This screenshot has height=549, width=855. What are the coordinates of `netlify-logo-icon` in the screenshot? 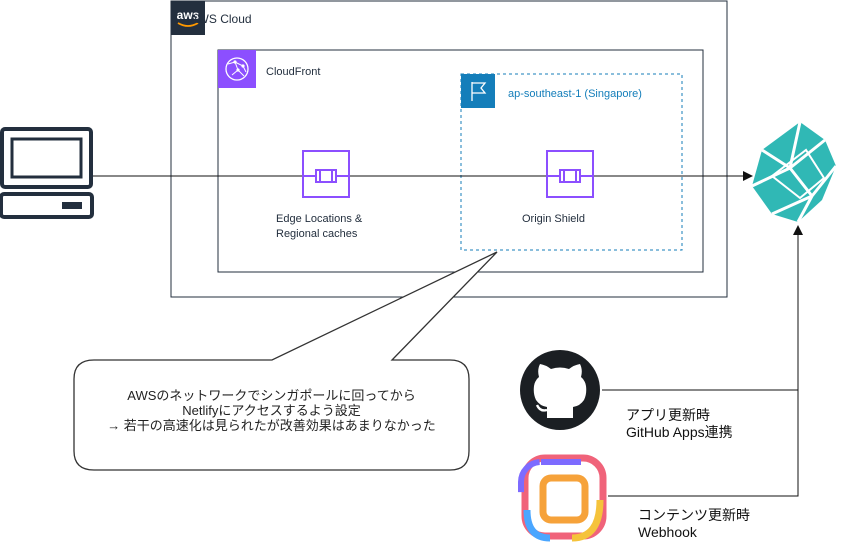 It's located at (794, 172).